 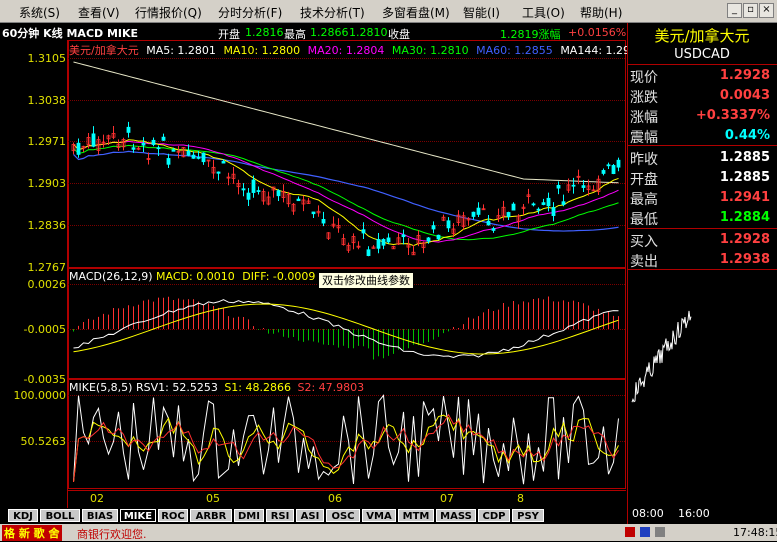 I want to click on mike-lines, so click(x=346, y=439).